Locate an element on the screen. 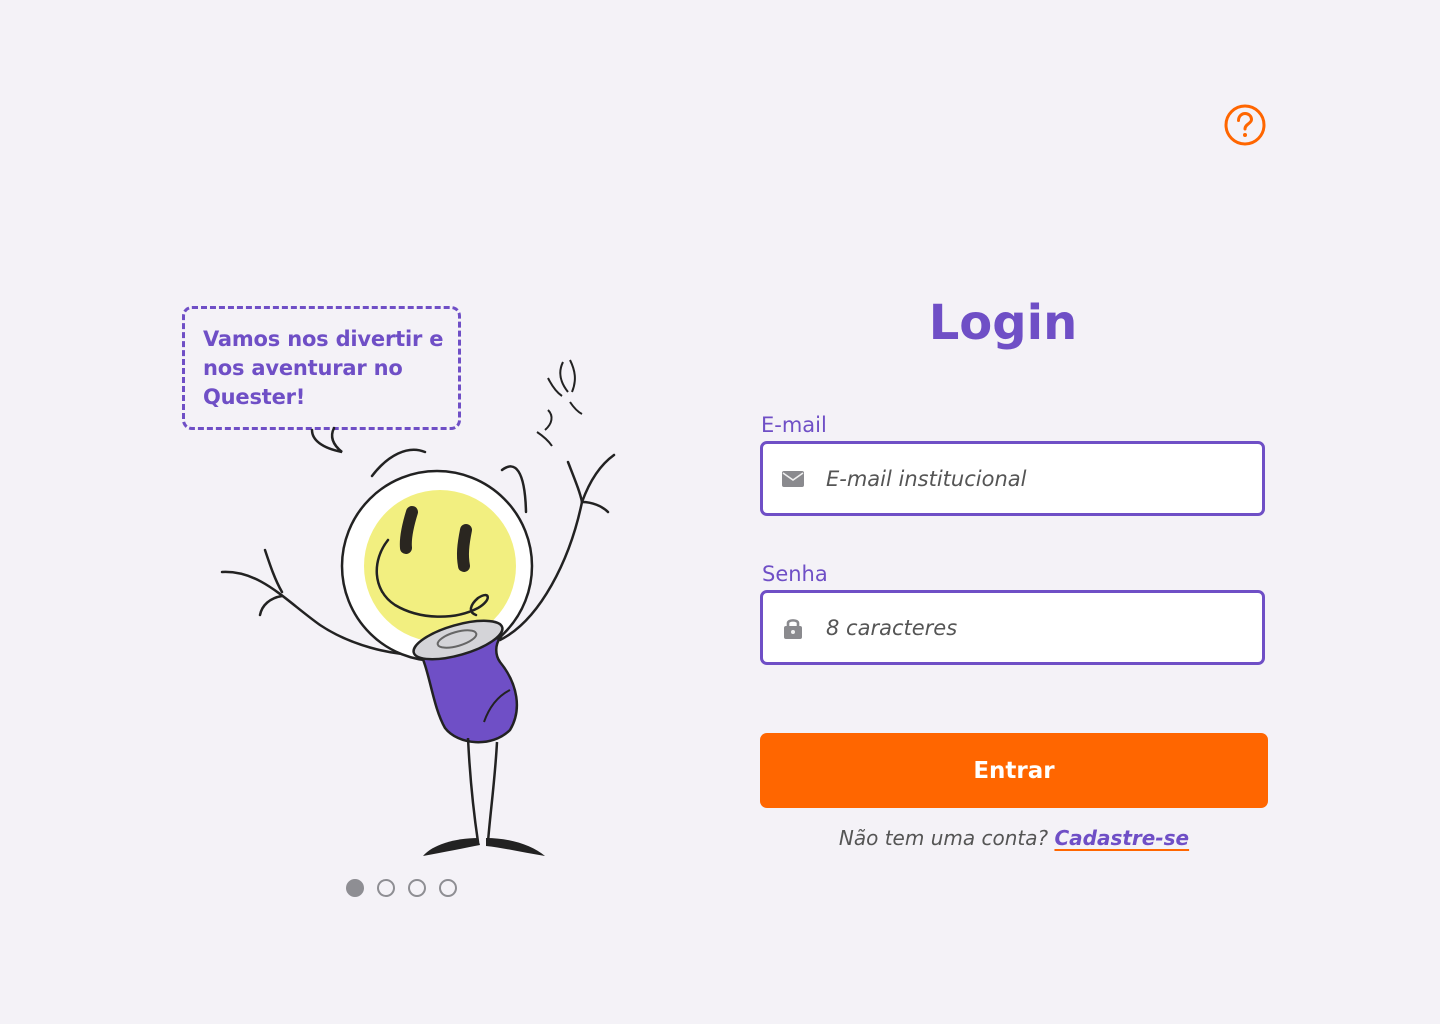  signup-prompt: Não tem uma conta? Cadastre-se is located at coordinates (1014, 838).